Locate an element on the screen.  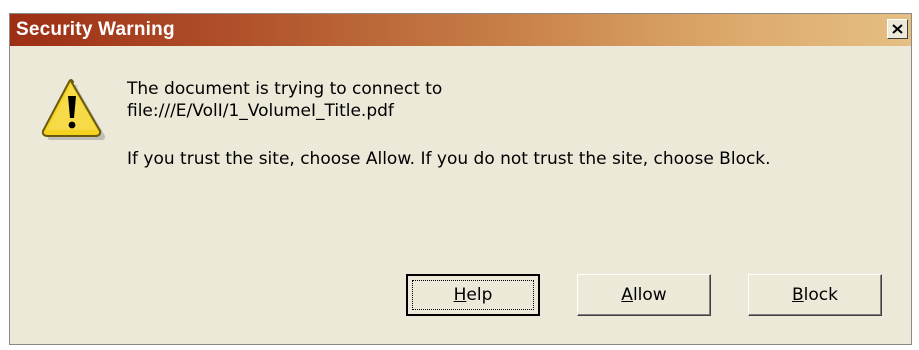
allow-button-label: Allow is located at coordinates (644, 295).